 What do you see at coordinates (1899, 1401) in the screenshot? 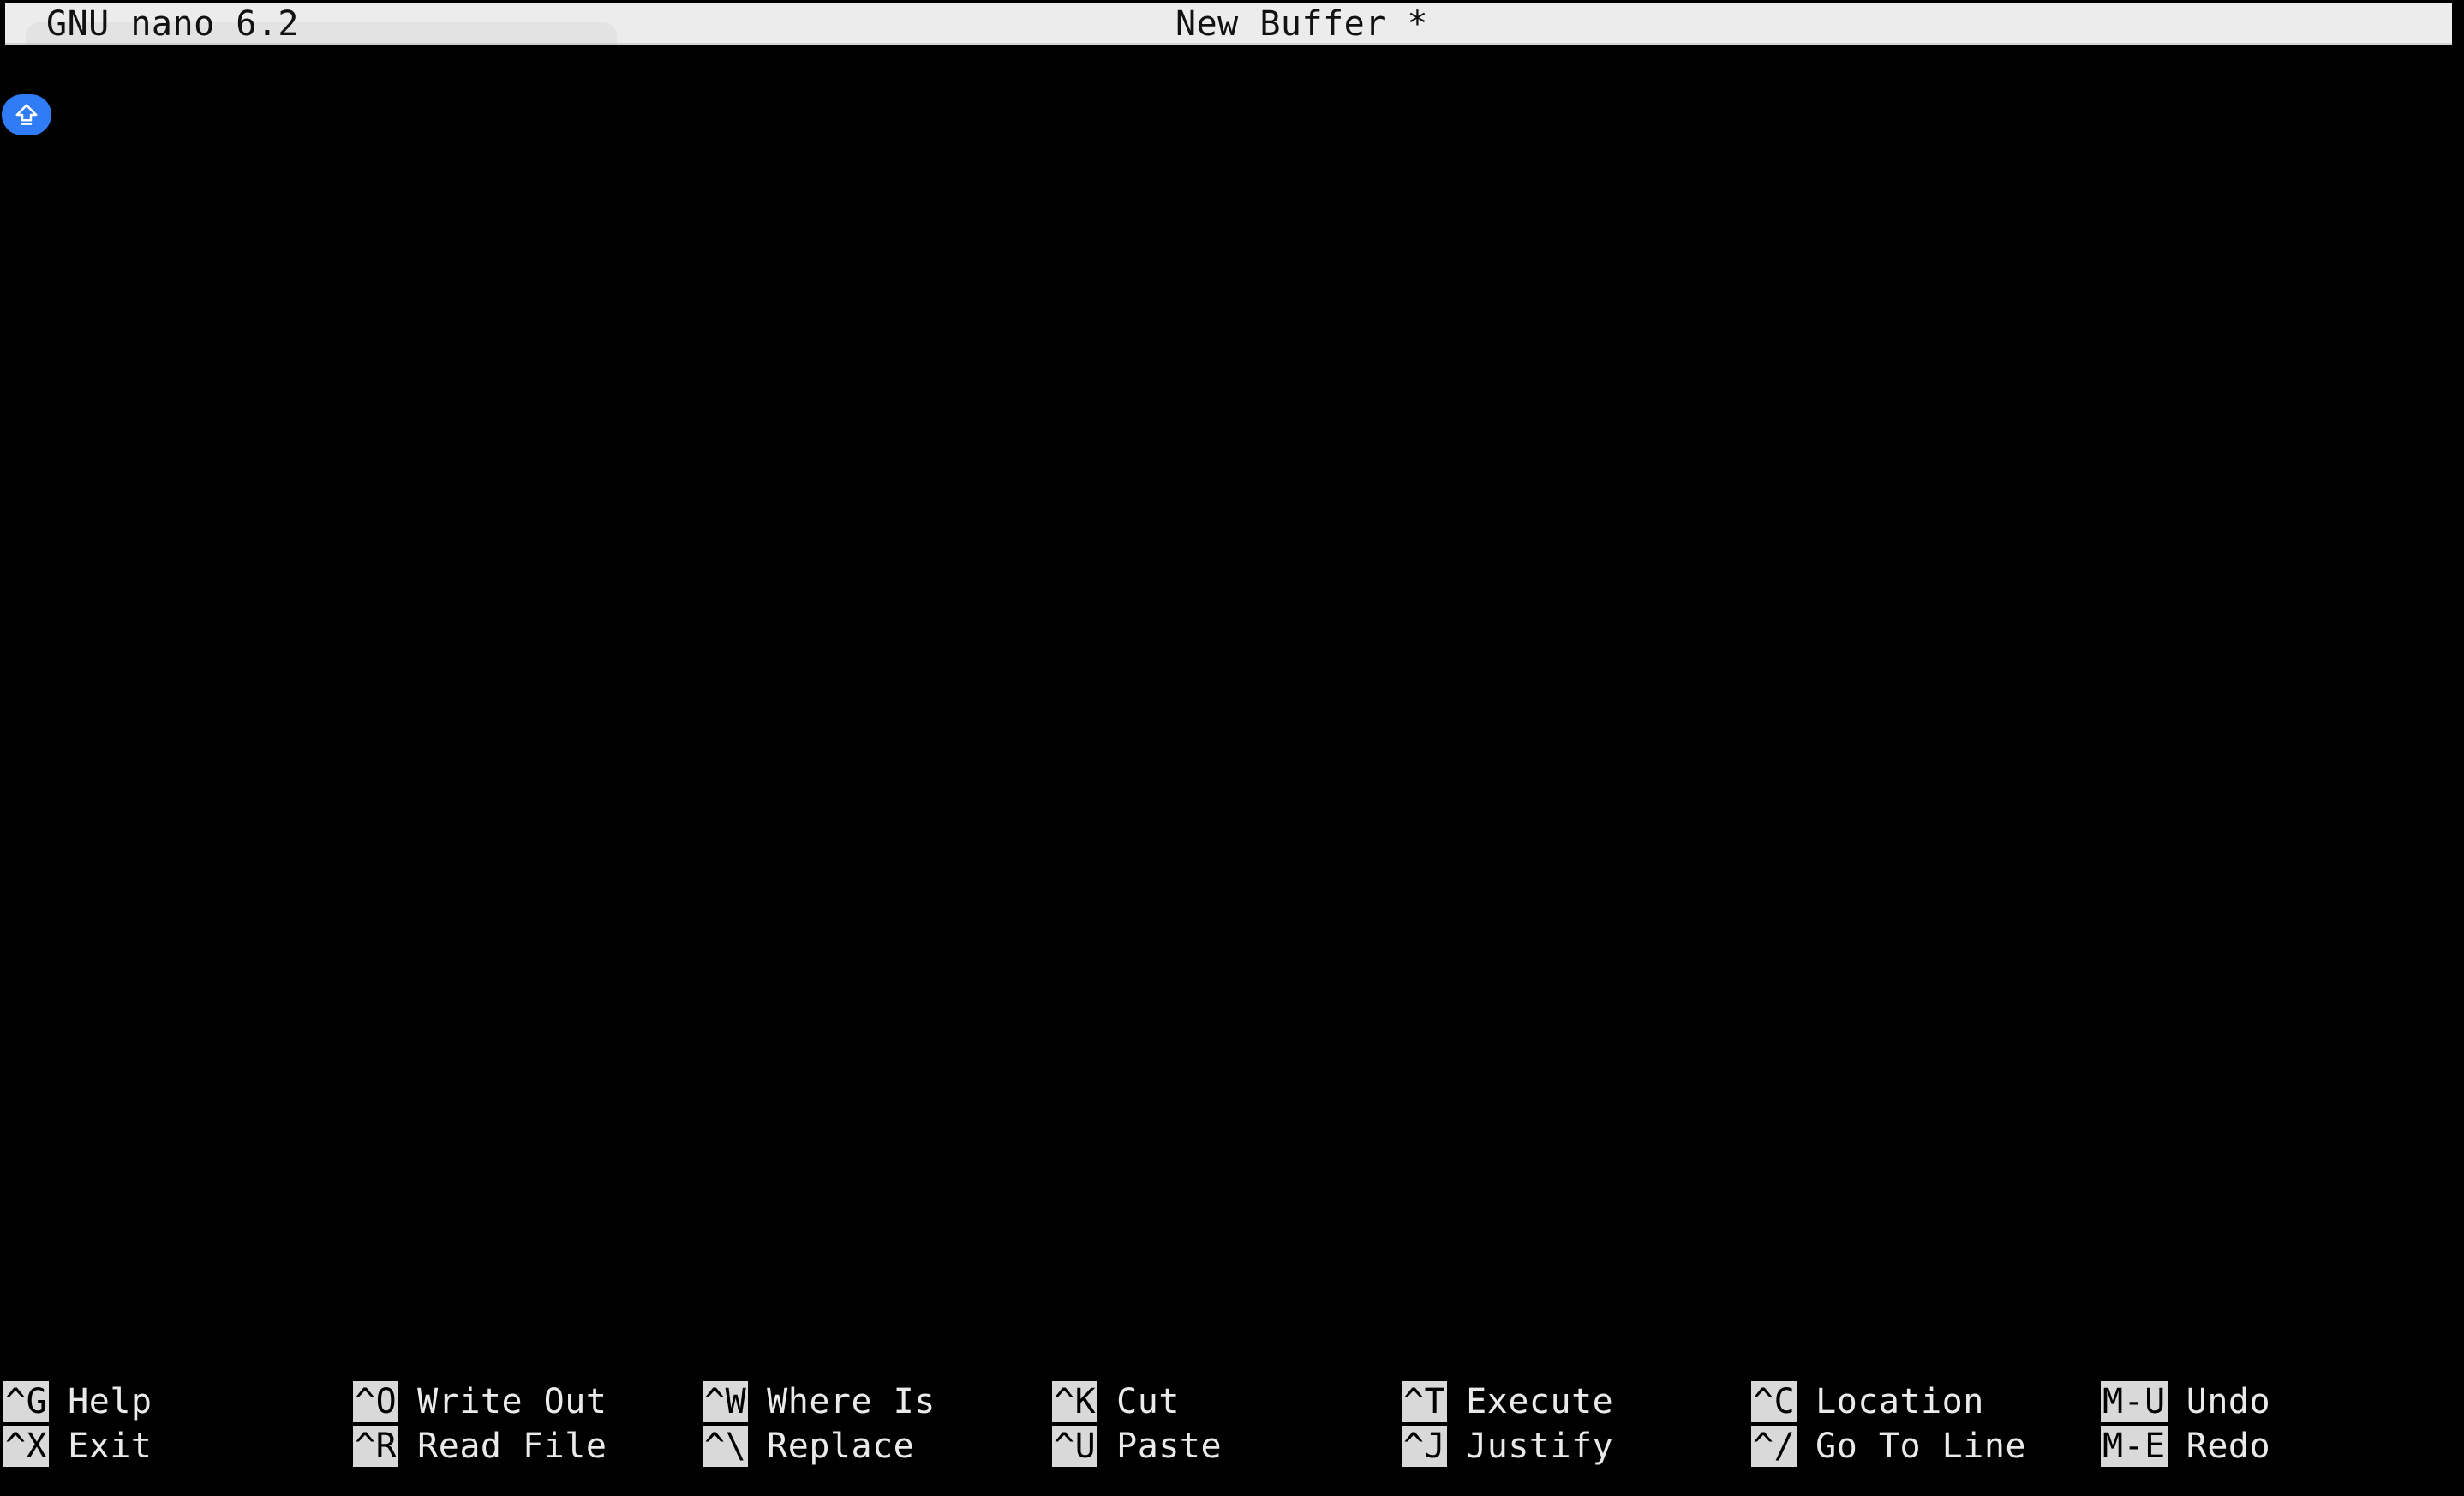
I see `shortcut-label: Location` at bounding box center [1899, 1401].